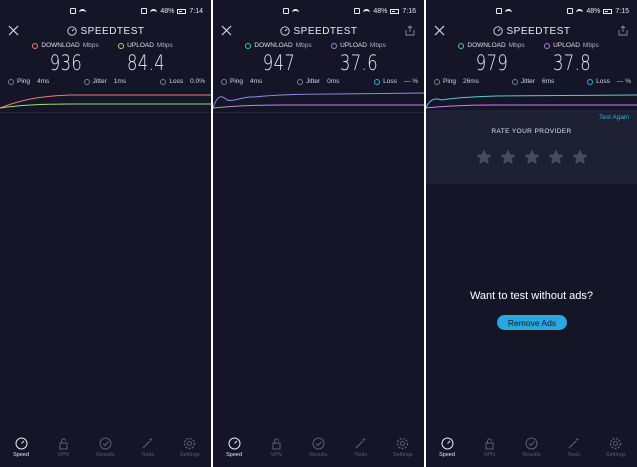 This screenshot has width=637, height=467. Describe the element at coordinates (531, 101) in the screenshot. I see `speed-graph` at that location.